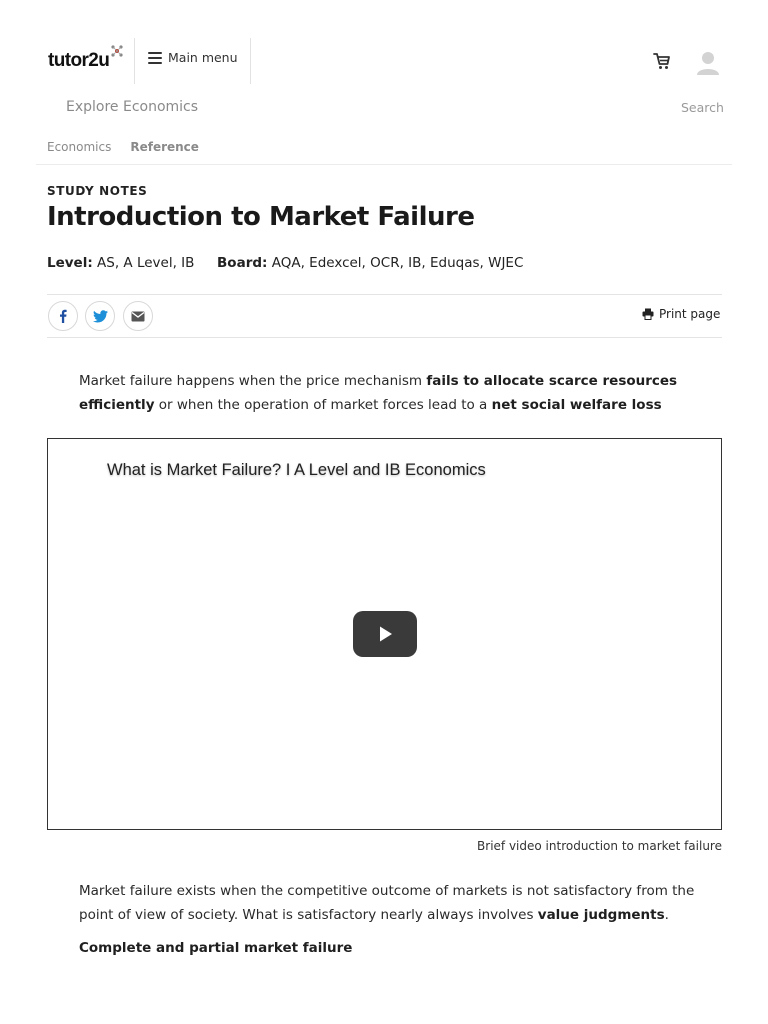  What do you see at coordinates (576, 405) in the screenshot?
I see `intro-bold: net social welfare loss` at bounding box center [576, 405].